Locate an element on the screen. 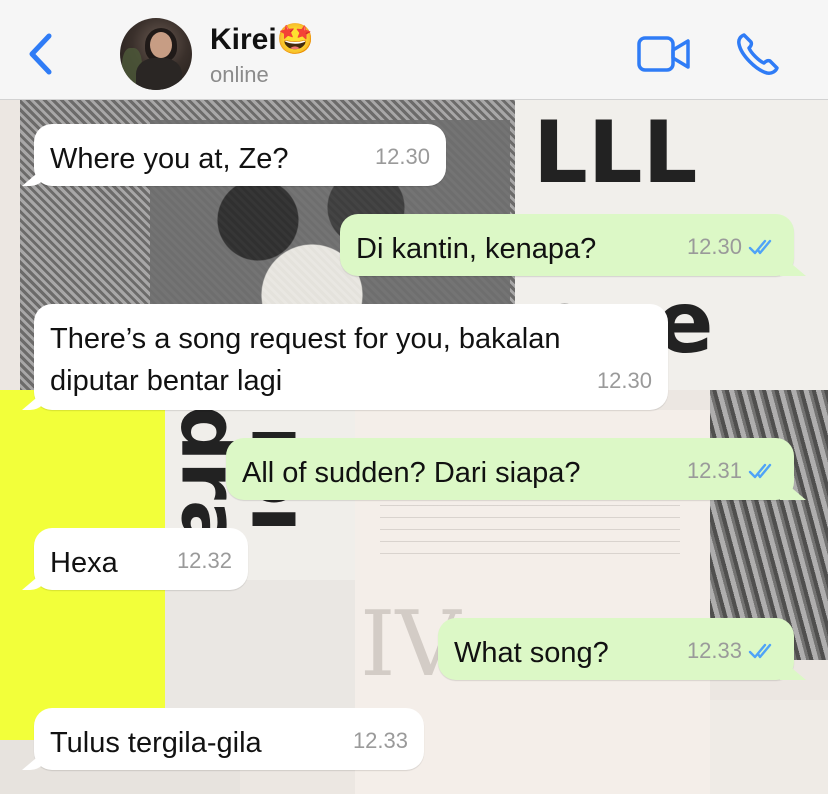 The width and height of the screenshot is (828, 794). message-text: Where you at, Ze? is located at coordinates (169, 159).